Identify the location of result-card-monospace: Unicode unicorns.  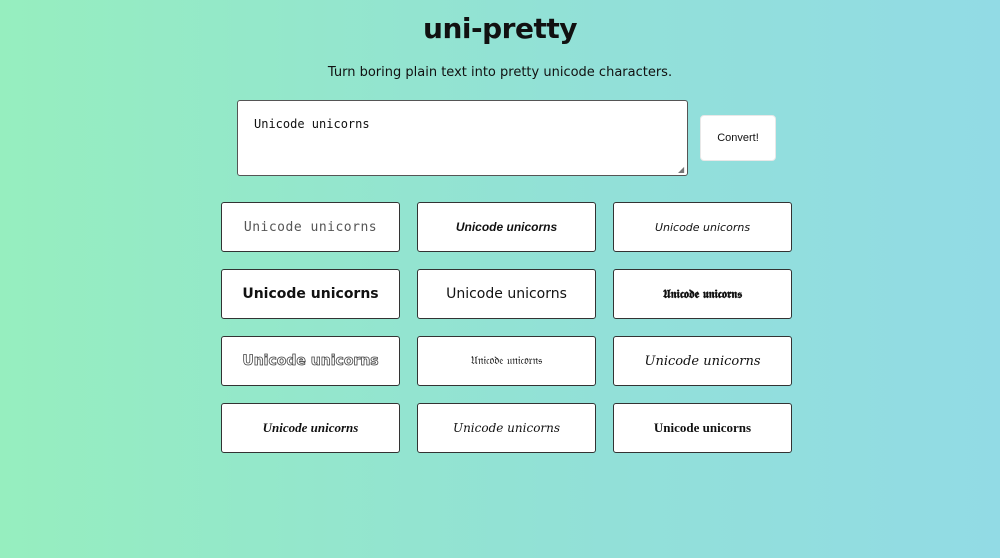
(310, 227).